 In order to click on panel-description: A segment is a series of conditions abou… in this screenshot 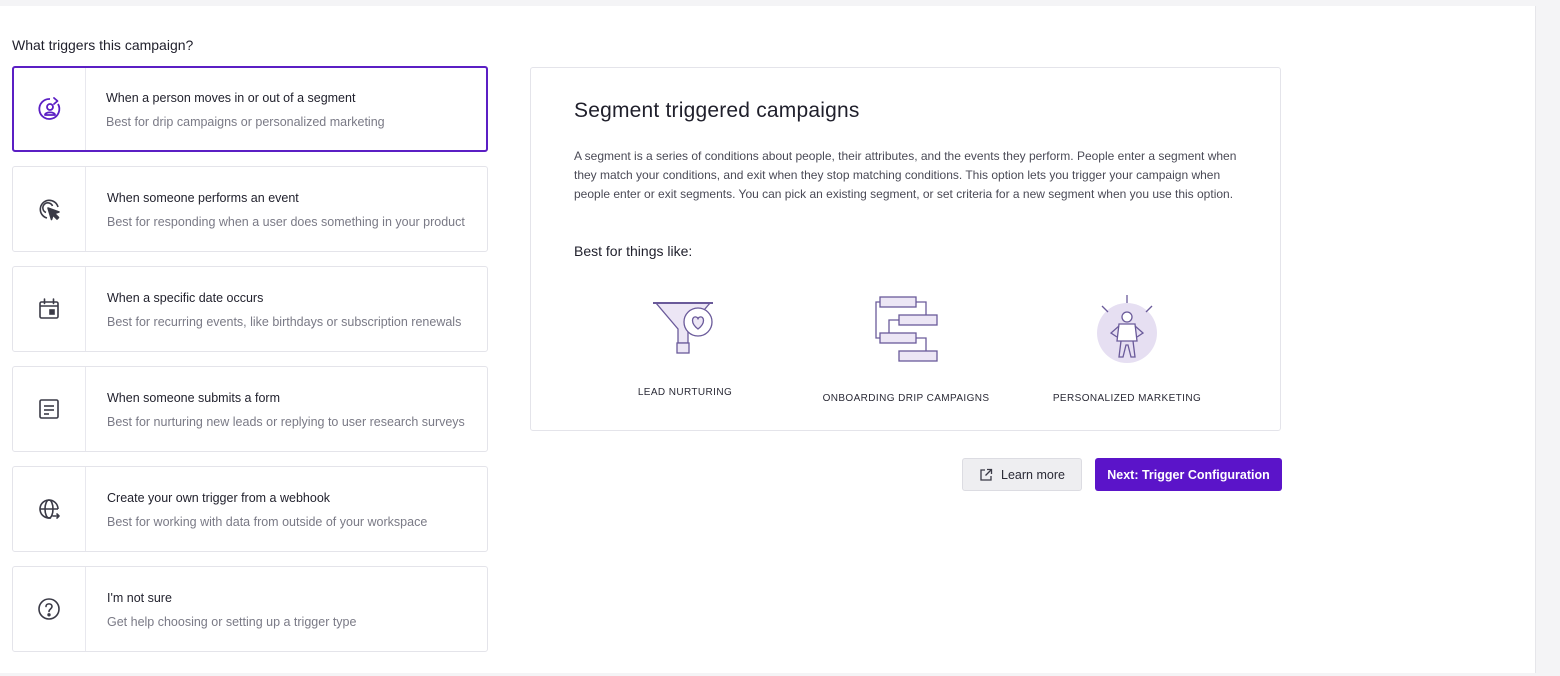, I will do `click(905, 175)`.